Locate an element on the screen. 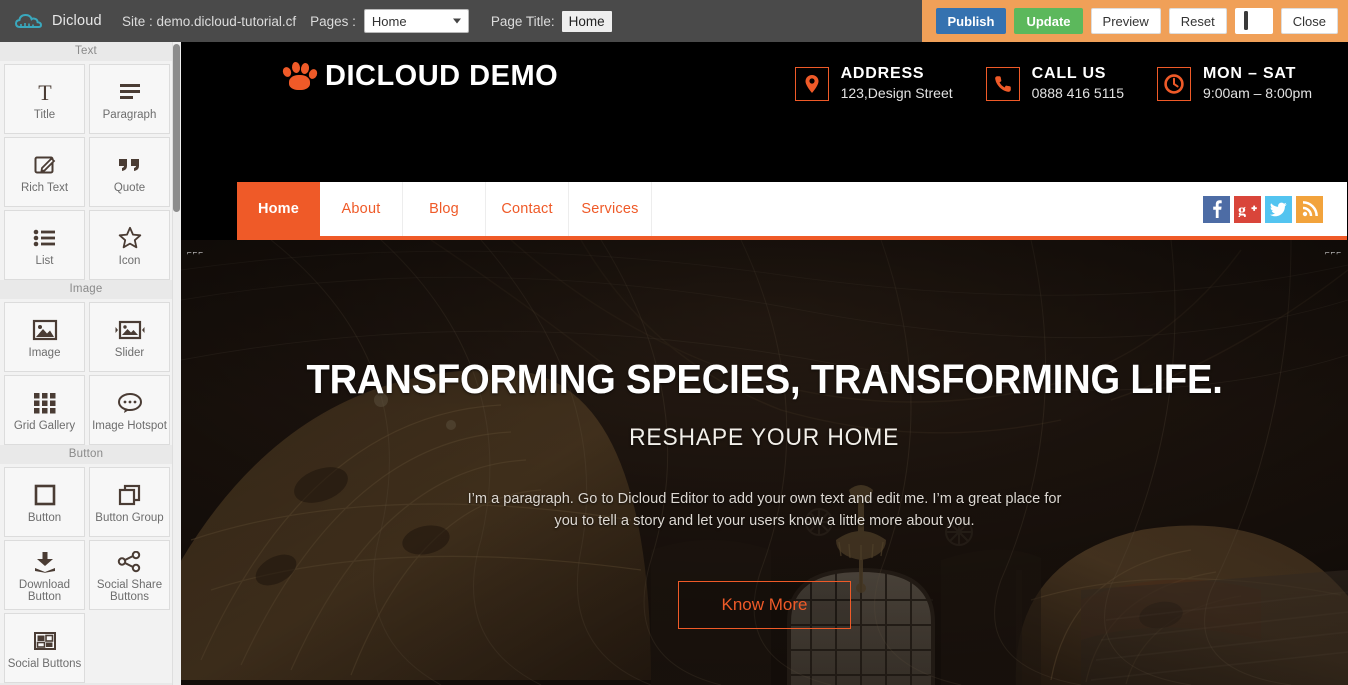  hero-resize-handle-top-right: ⌐⌐⌐ is located at coordinates (1333, 252).